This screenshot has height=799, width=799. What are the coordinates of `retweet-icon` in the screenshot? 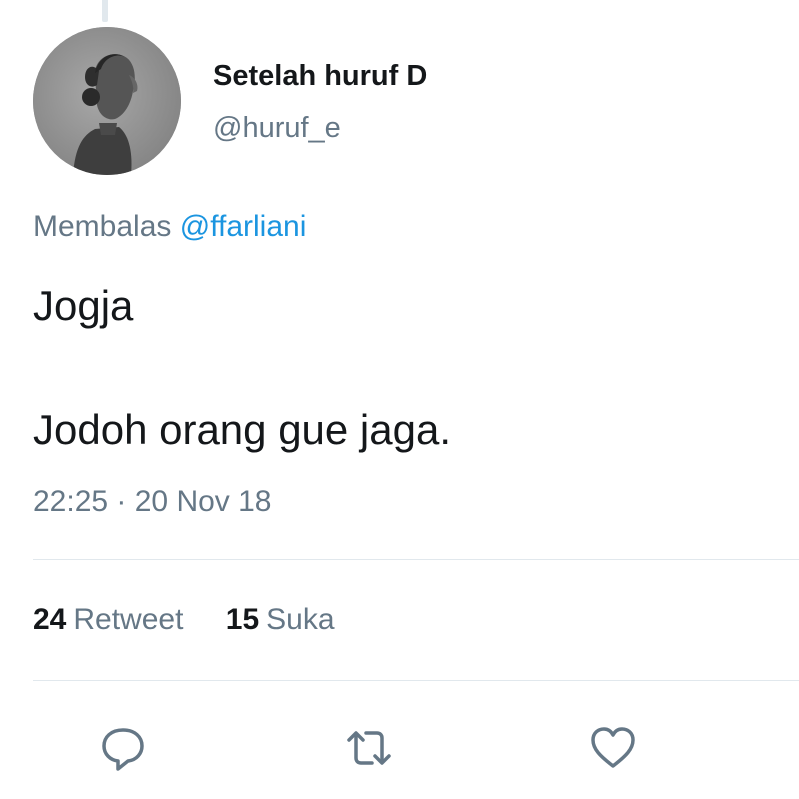 It's located at (369, 748).